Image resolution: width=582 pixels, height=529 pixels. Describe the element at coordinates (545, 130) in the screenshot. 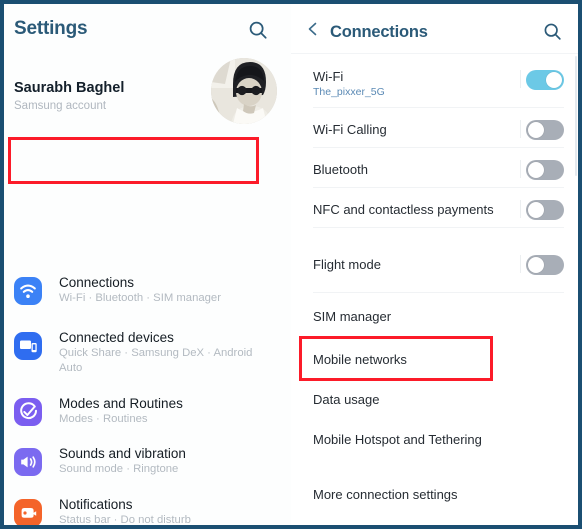

I see `toggle-wi-fi-calling` at that location.